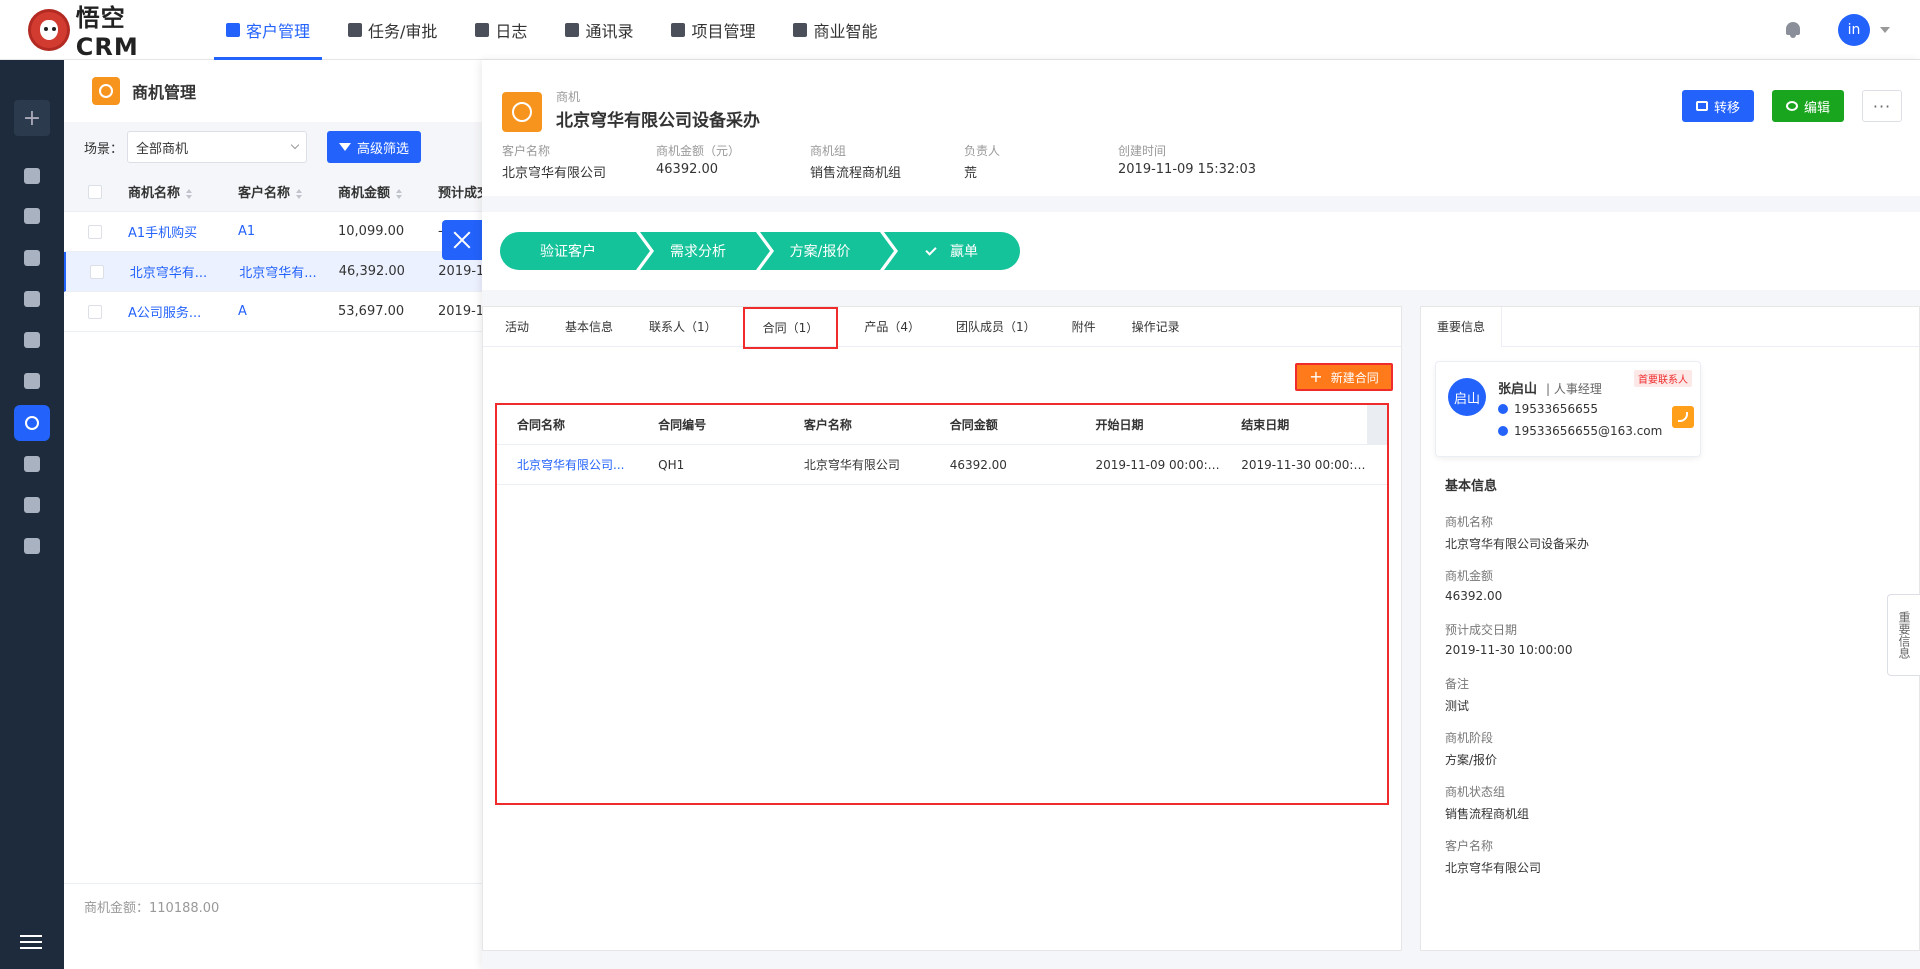 Image resolution: width=1920 pixels, height=969 pixels. What do you see at coordinates (172, 191) in the screenshot?
I see `column-header: 商机名称` at bounding box center [172, 191].